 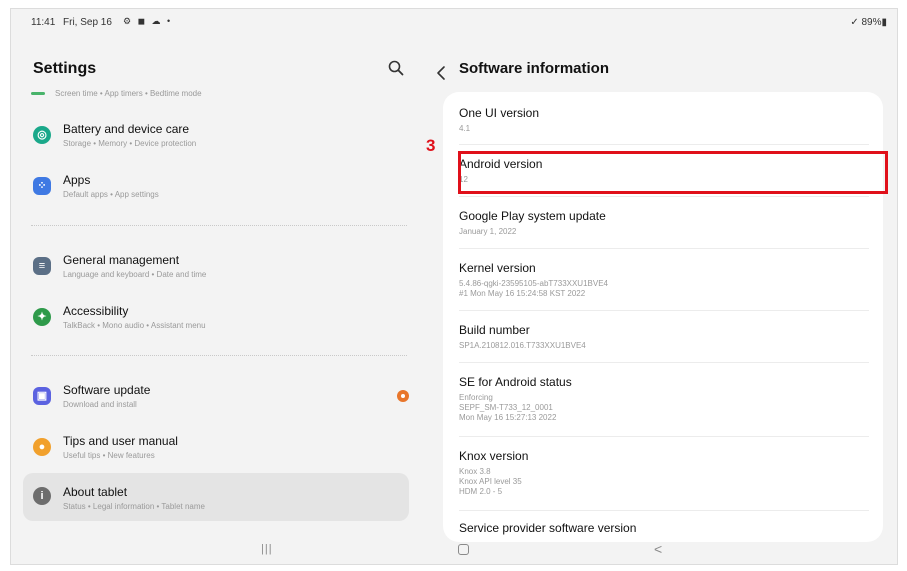 What do you see at coordinates (548, 528) in the screenshot?
I see `row-title: Service provider software version` at bounding box center [548, 528].